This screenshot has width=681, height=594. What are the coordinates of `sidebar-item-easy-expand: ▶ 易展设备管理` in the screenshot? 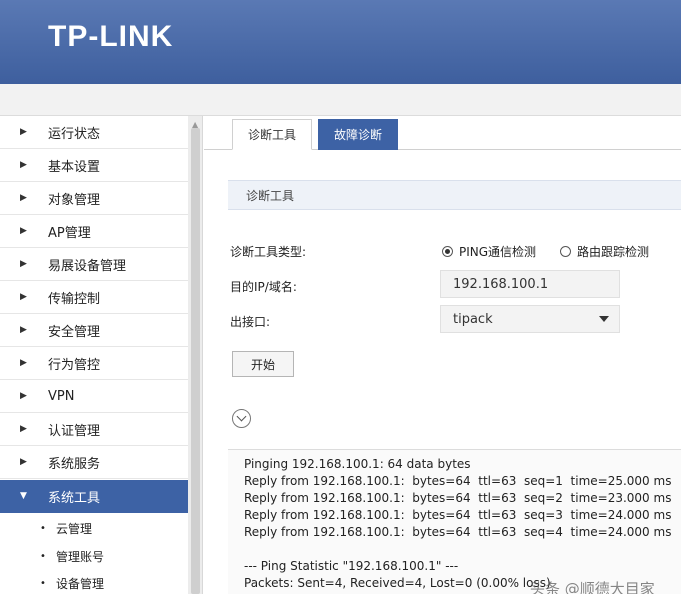 It's located at (94, 264).